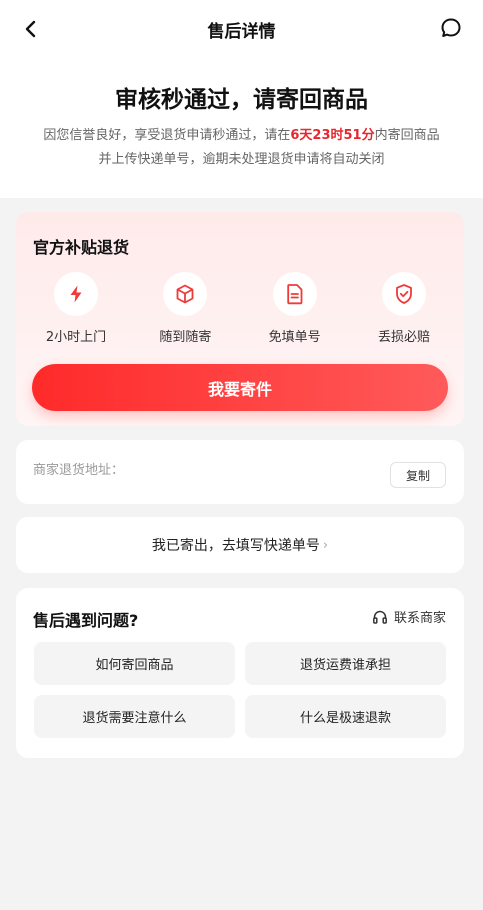  I want to click on headset-icon, so click(380, 617).